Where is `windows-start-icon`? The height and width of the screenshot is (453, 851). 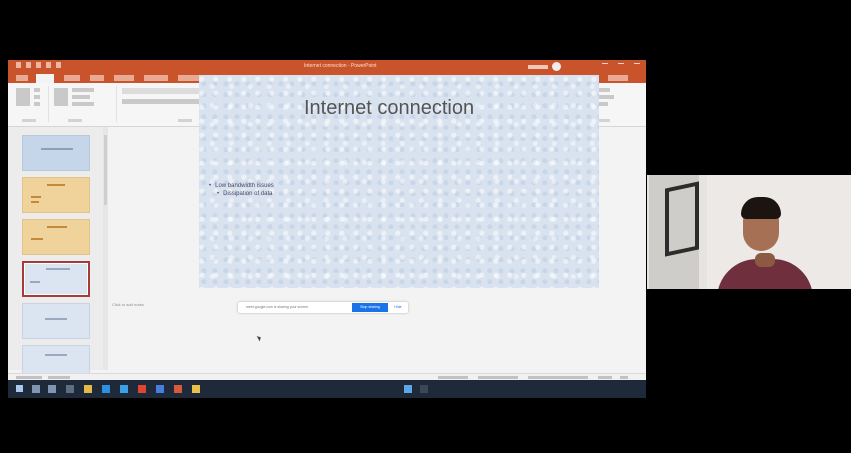 windows-start-icon is located at coordinates (19, 388).